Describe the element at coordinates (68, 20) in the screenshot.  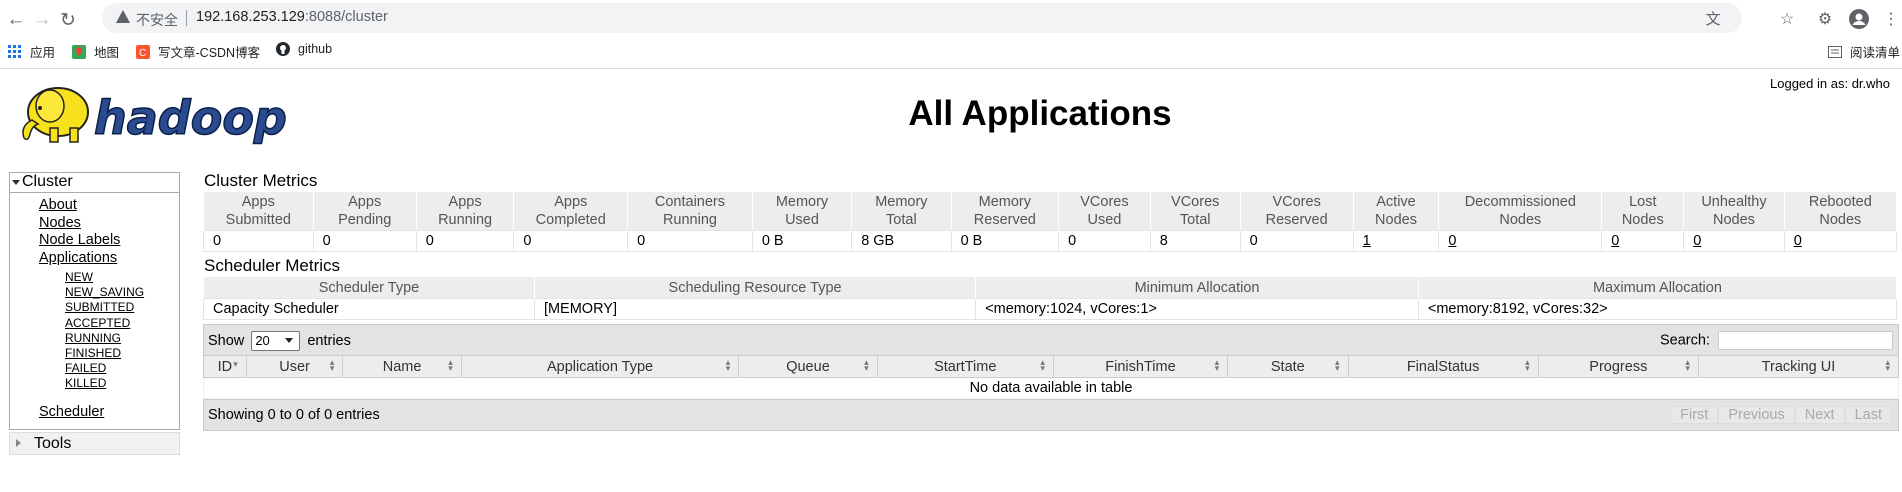
I see `reload-icon: ↻` at that location.